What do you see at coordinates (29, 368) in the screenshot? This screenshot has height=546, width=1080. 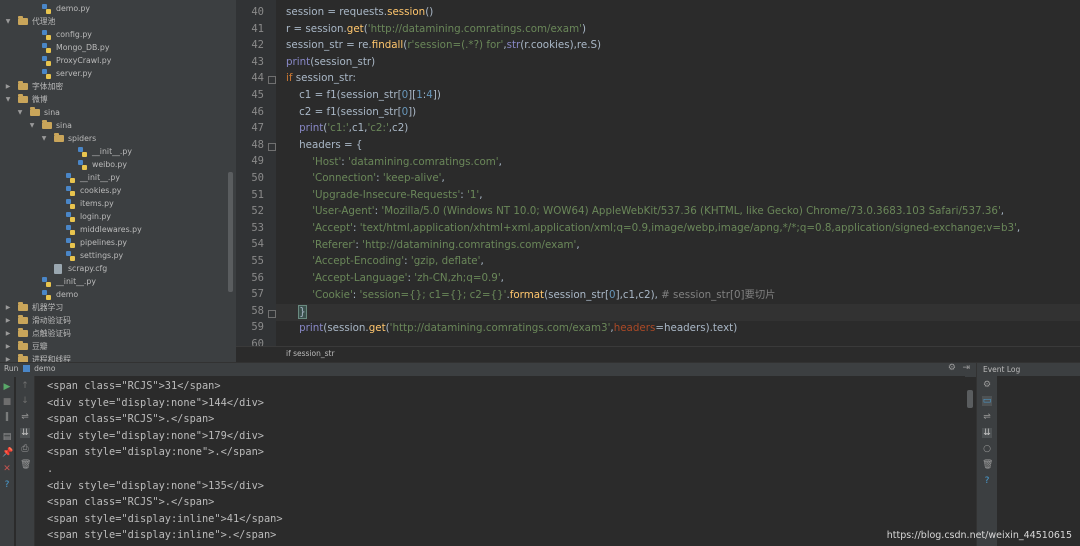 I see `run-tab: Run demo` at bounding box center [29, 368].